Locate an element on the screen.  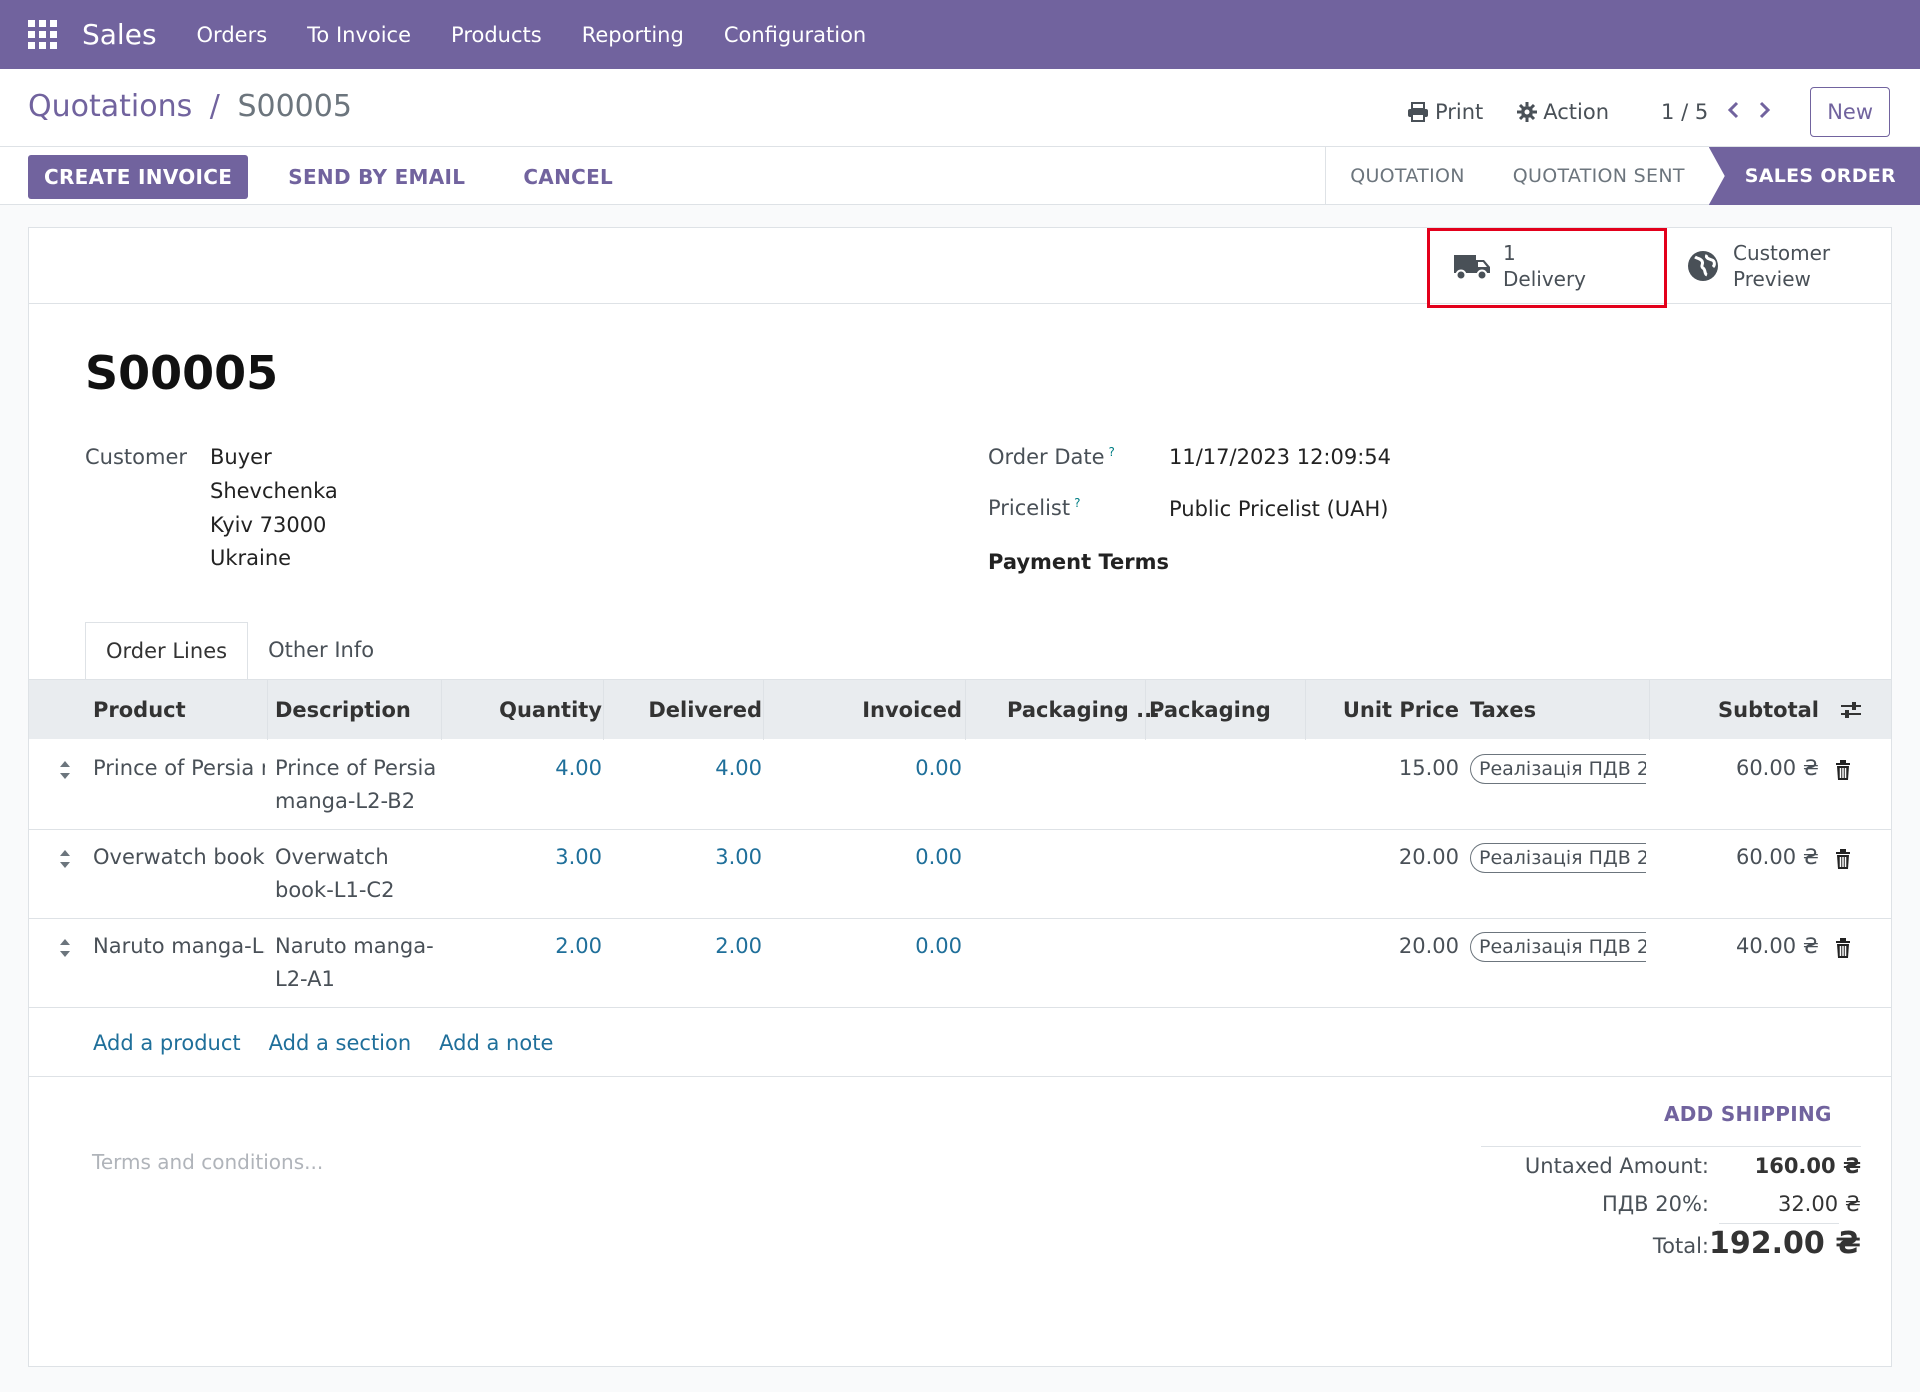
pager-value: 1 / 5 is located at coordinates (1684, 112).